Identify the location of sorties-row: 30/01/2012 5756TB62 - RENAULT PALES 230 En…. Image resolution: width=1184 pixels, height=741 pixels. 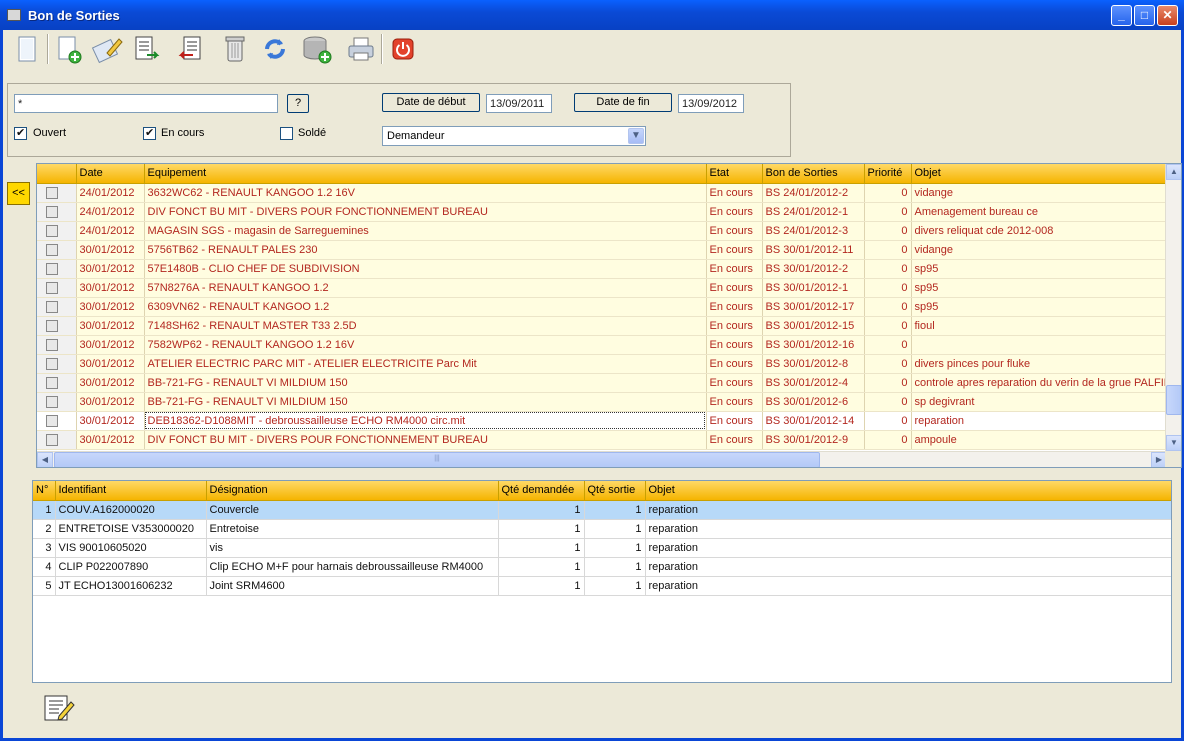
(602, 250).